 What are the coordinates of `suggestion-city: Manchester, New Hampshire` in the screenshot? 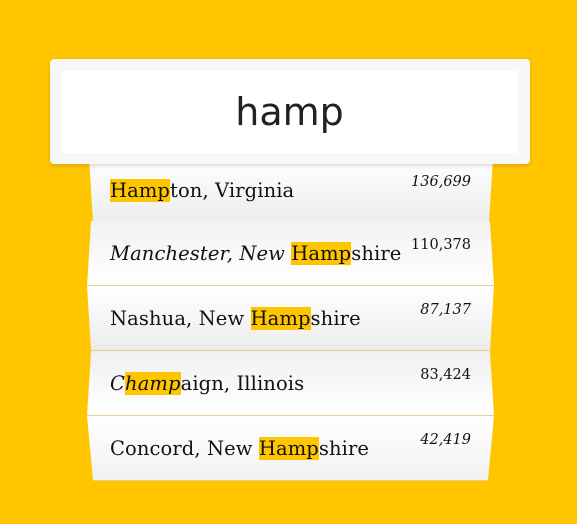 It's located at (256, 253).